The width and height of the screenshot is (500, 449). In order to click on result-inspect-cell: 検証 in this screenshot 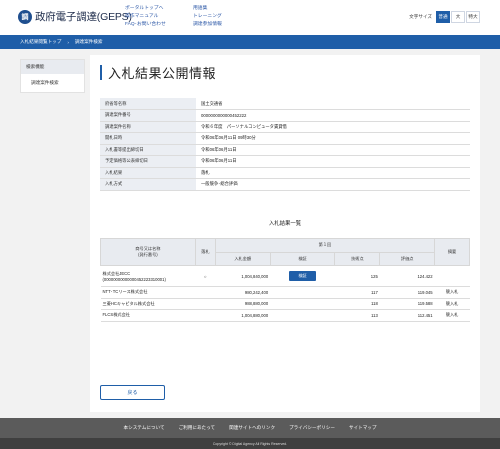, I will do `click(302, 276)`.